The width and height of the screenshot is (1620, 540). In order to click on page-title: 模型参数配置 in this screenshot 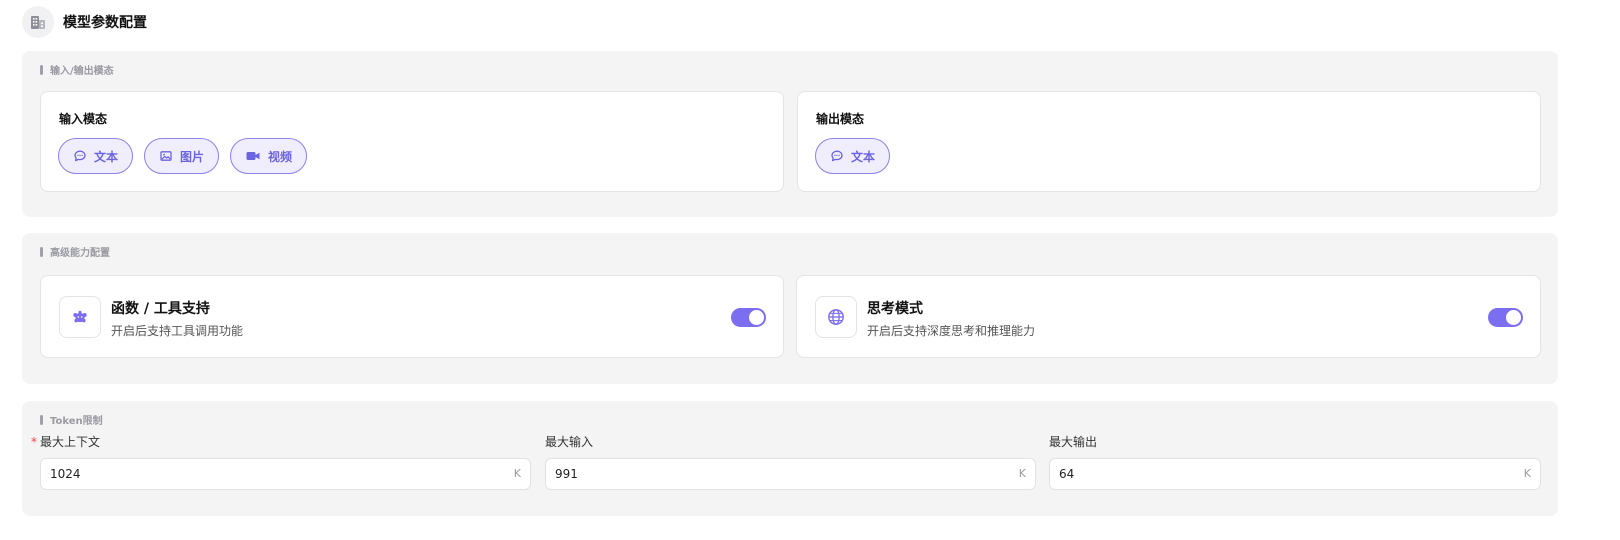, I will do `click(105, 23)`.